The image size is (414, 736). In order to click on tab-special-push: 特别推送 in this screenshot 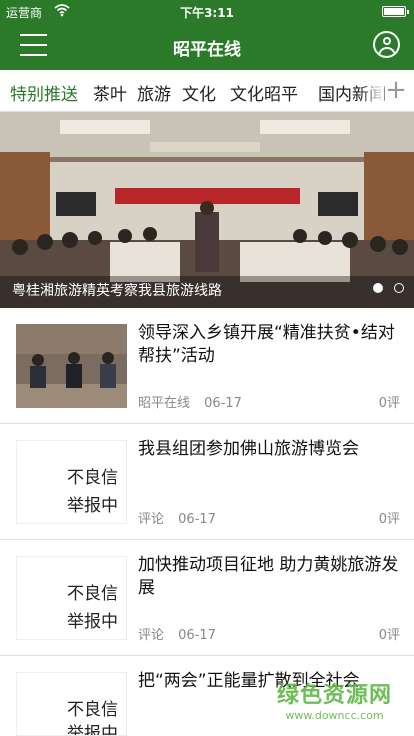, I will do `click(44, 92)`.